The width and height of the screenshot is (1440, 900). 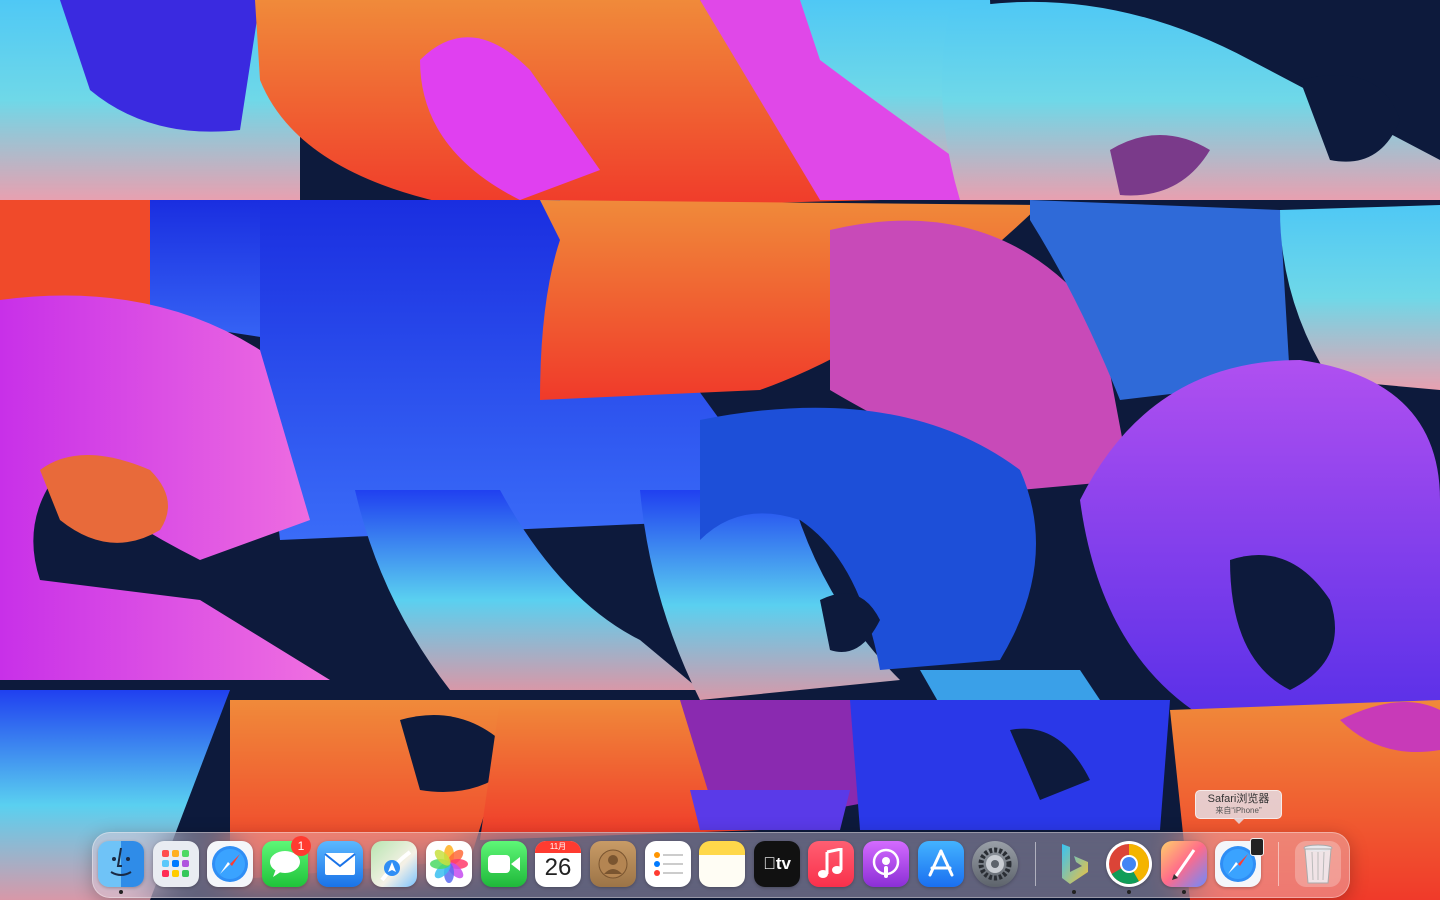 I want to click on bing-icon, so click(x=1075, y=864).